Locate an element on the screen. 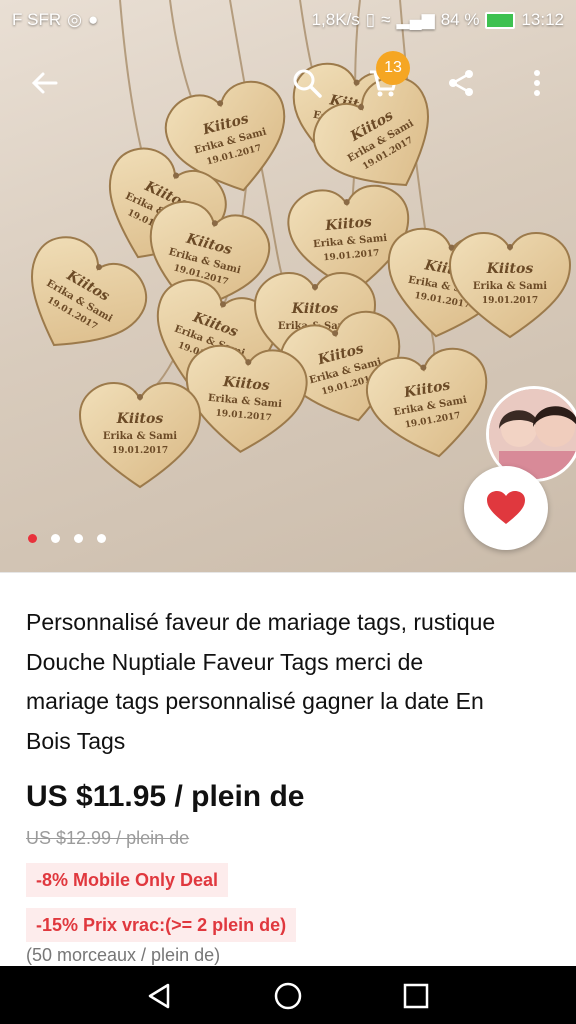 The width and height of the screenshot is (576, 1024). system-navigation-bar is located at coordinates (288, 995).